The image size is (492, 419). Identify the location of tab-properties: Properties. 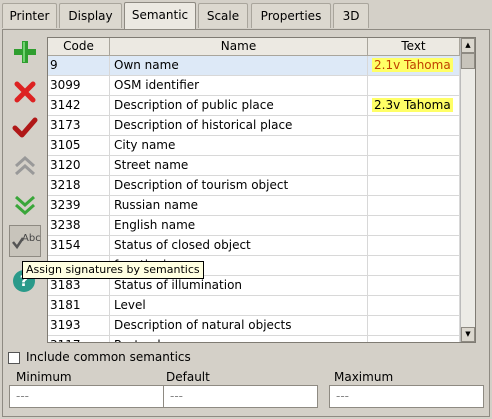
(291, 15).